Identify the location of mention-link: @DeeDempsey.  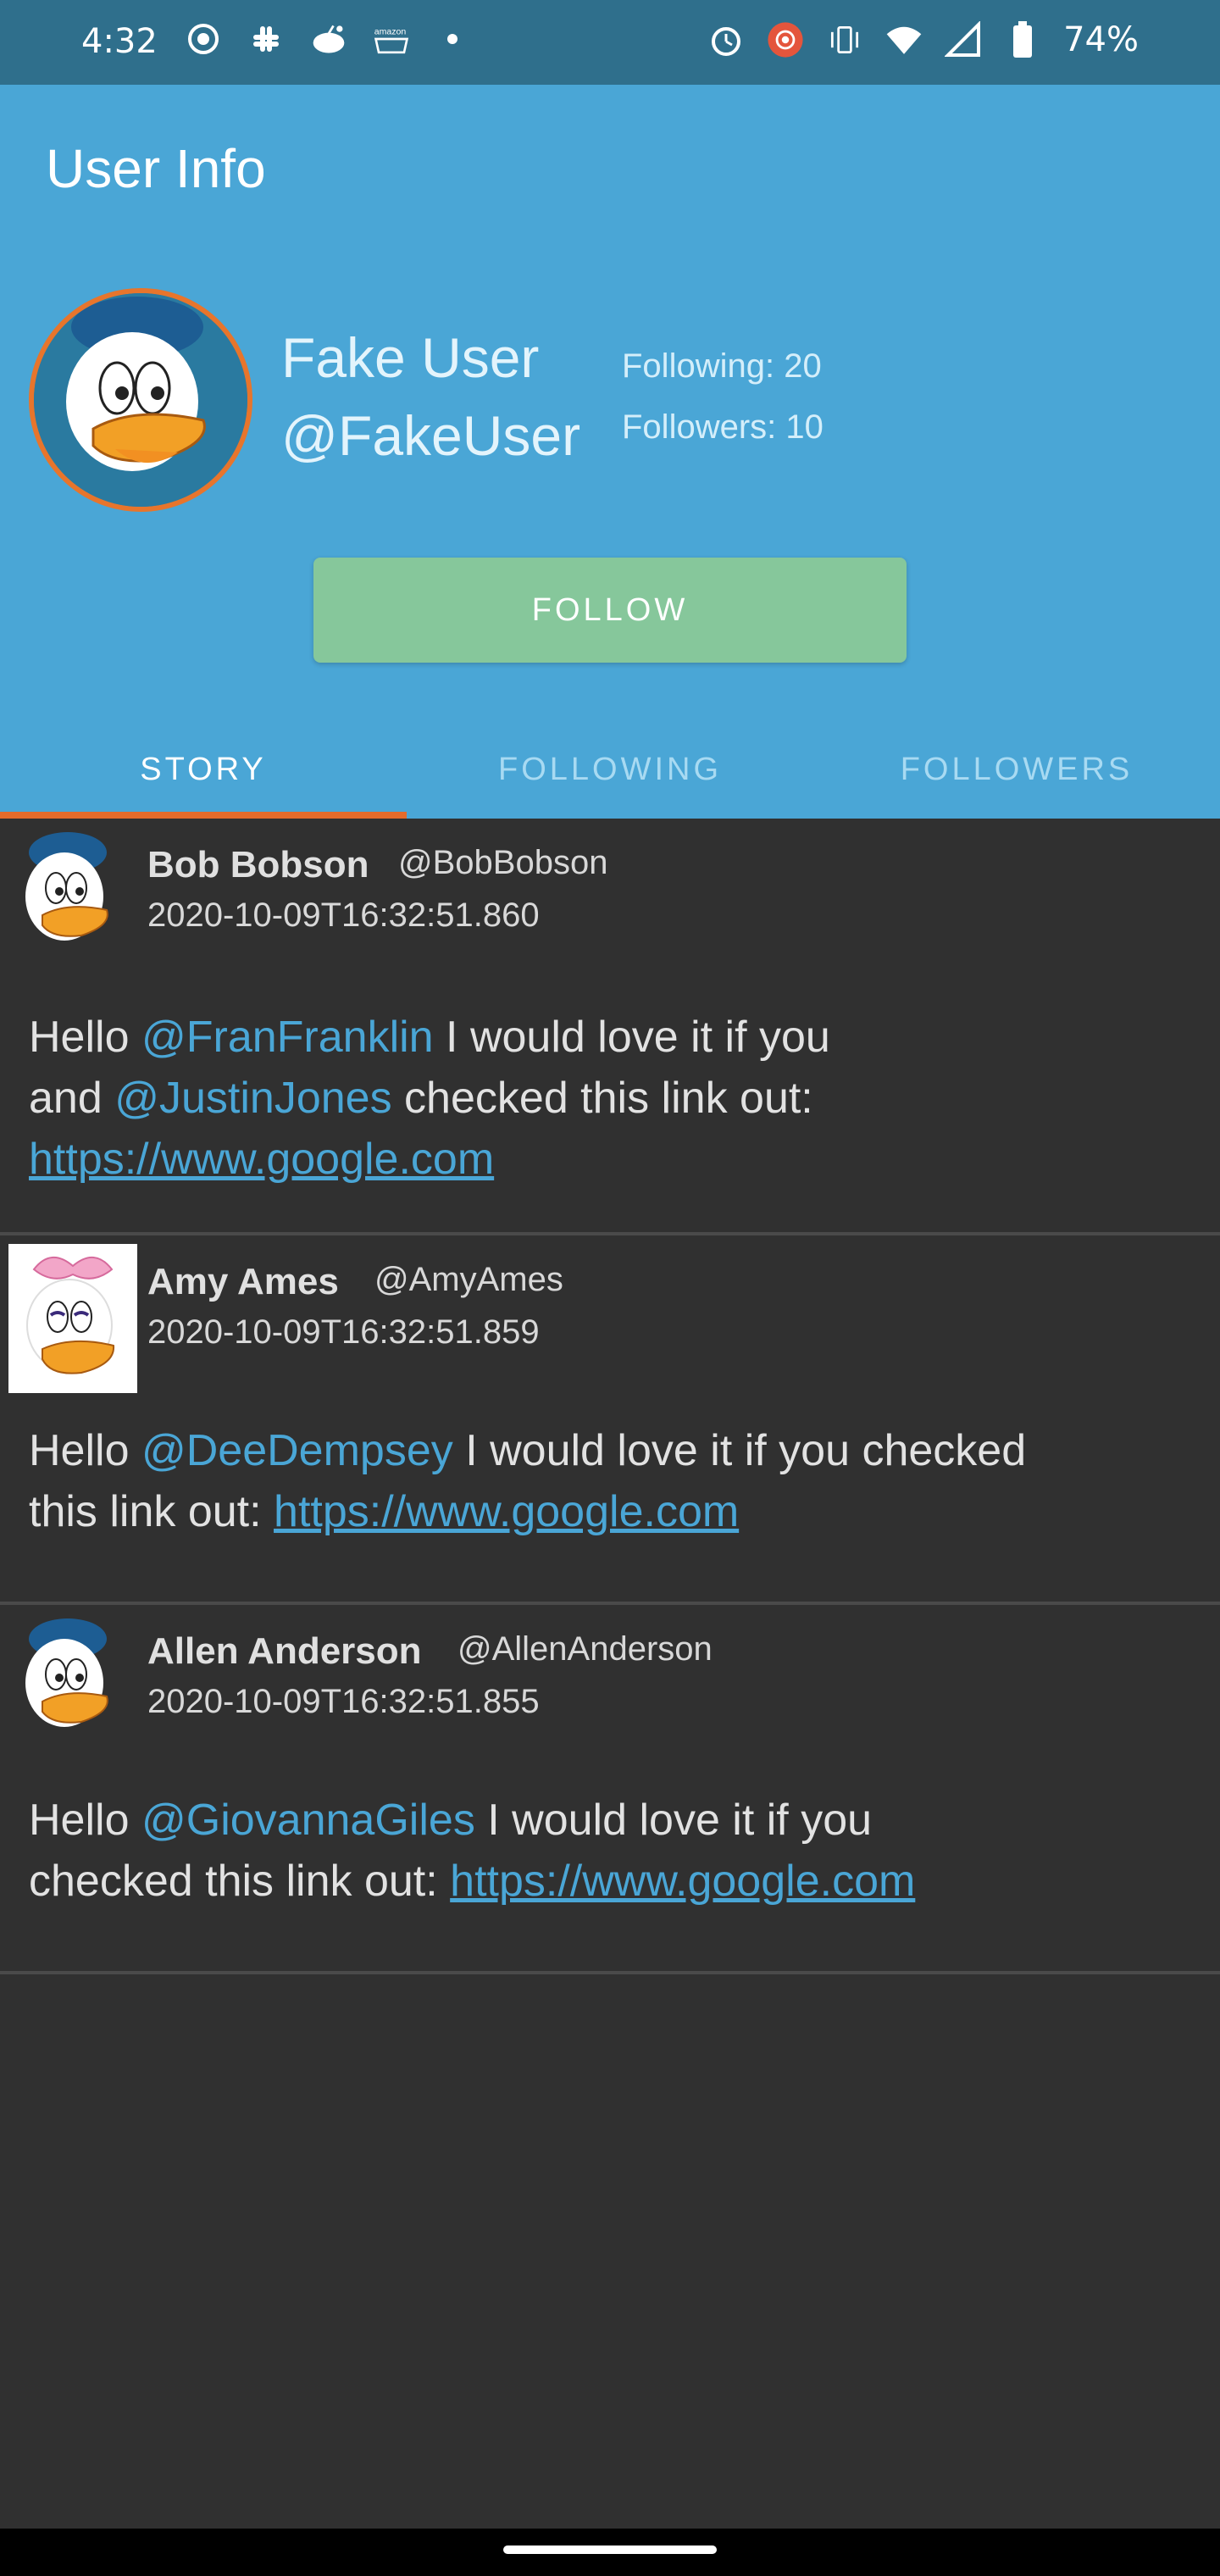
(297, 1450).